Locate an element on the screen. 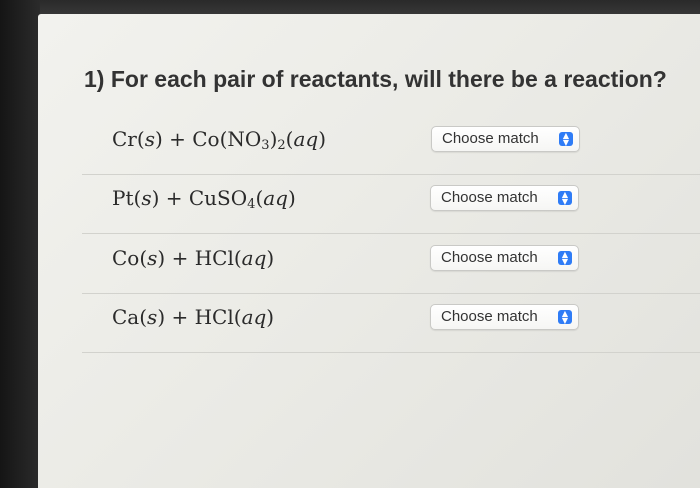 The height and width of the screenshot is (488, 700). question-row-3: Co(s) + HCl(aq) Choose match ▲ ▼ is located at coordinates (350, 264).